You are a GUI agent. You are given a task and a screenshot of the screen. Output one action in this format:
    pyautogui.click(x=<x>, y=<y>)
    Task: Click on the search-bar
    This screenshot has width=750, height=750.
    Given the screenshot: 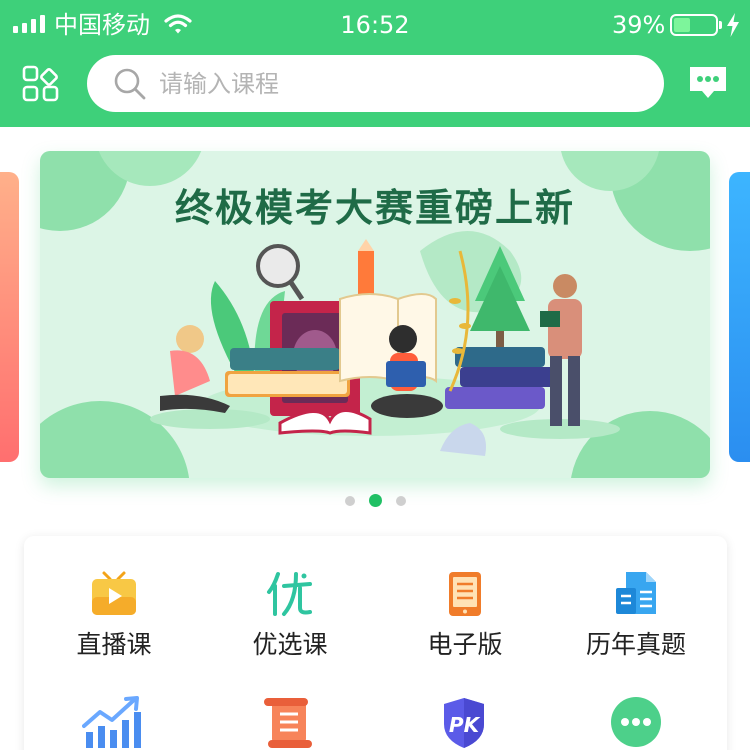 What is the action you would take?
    pyautogui.click(x=375, y=83)
    